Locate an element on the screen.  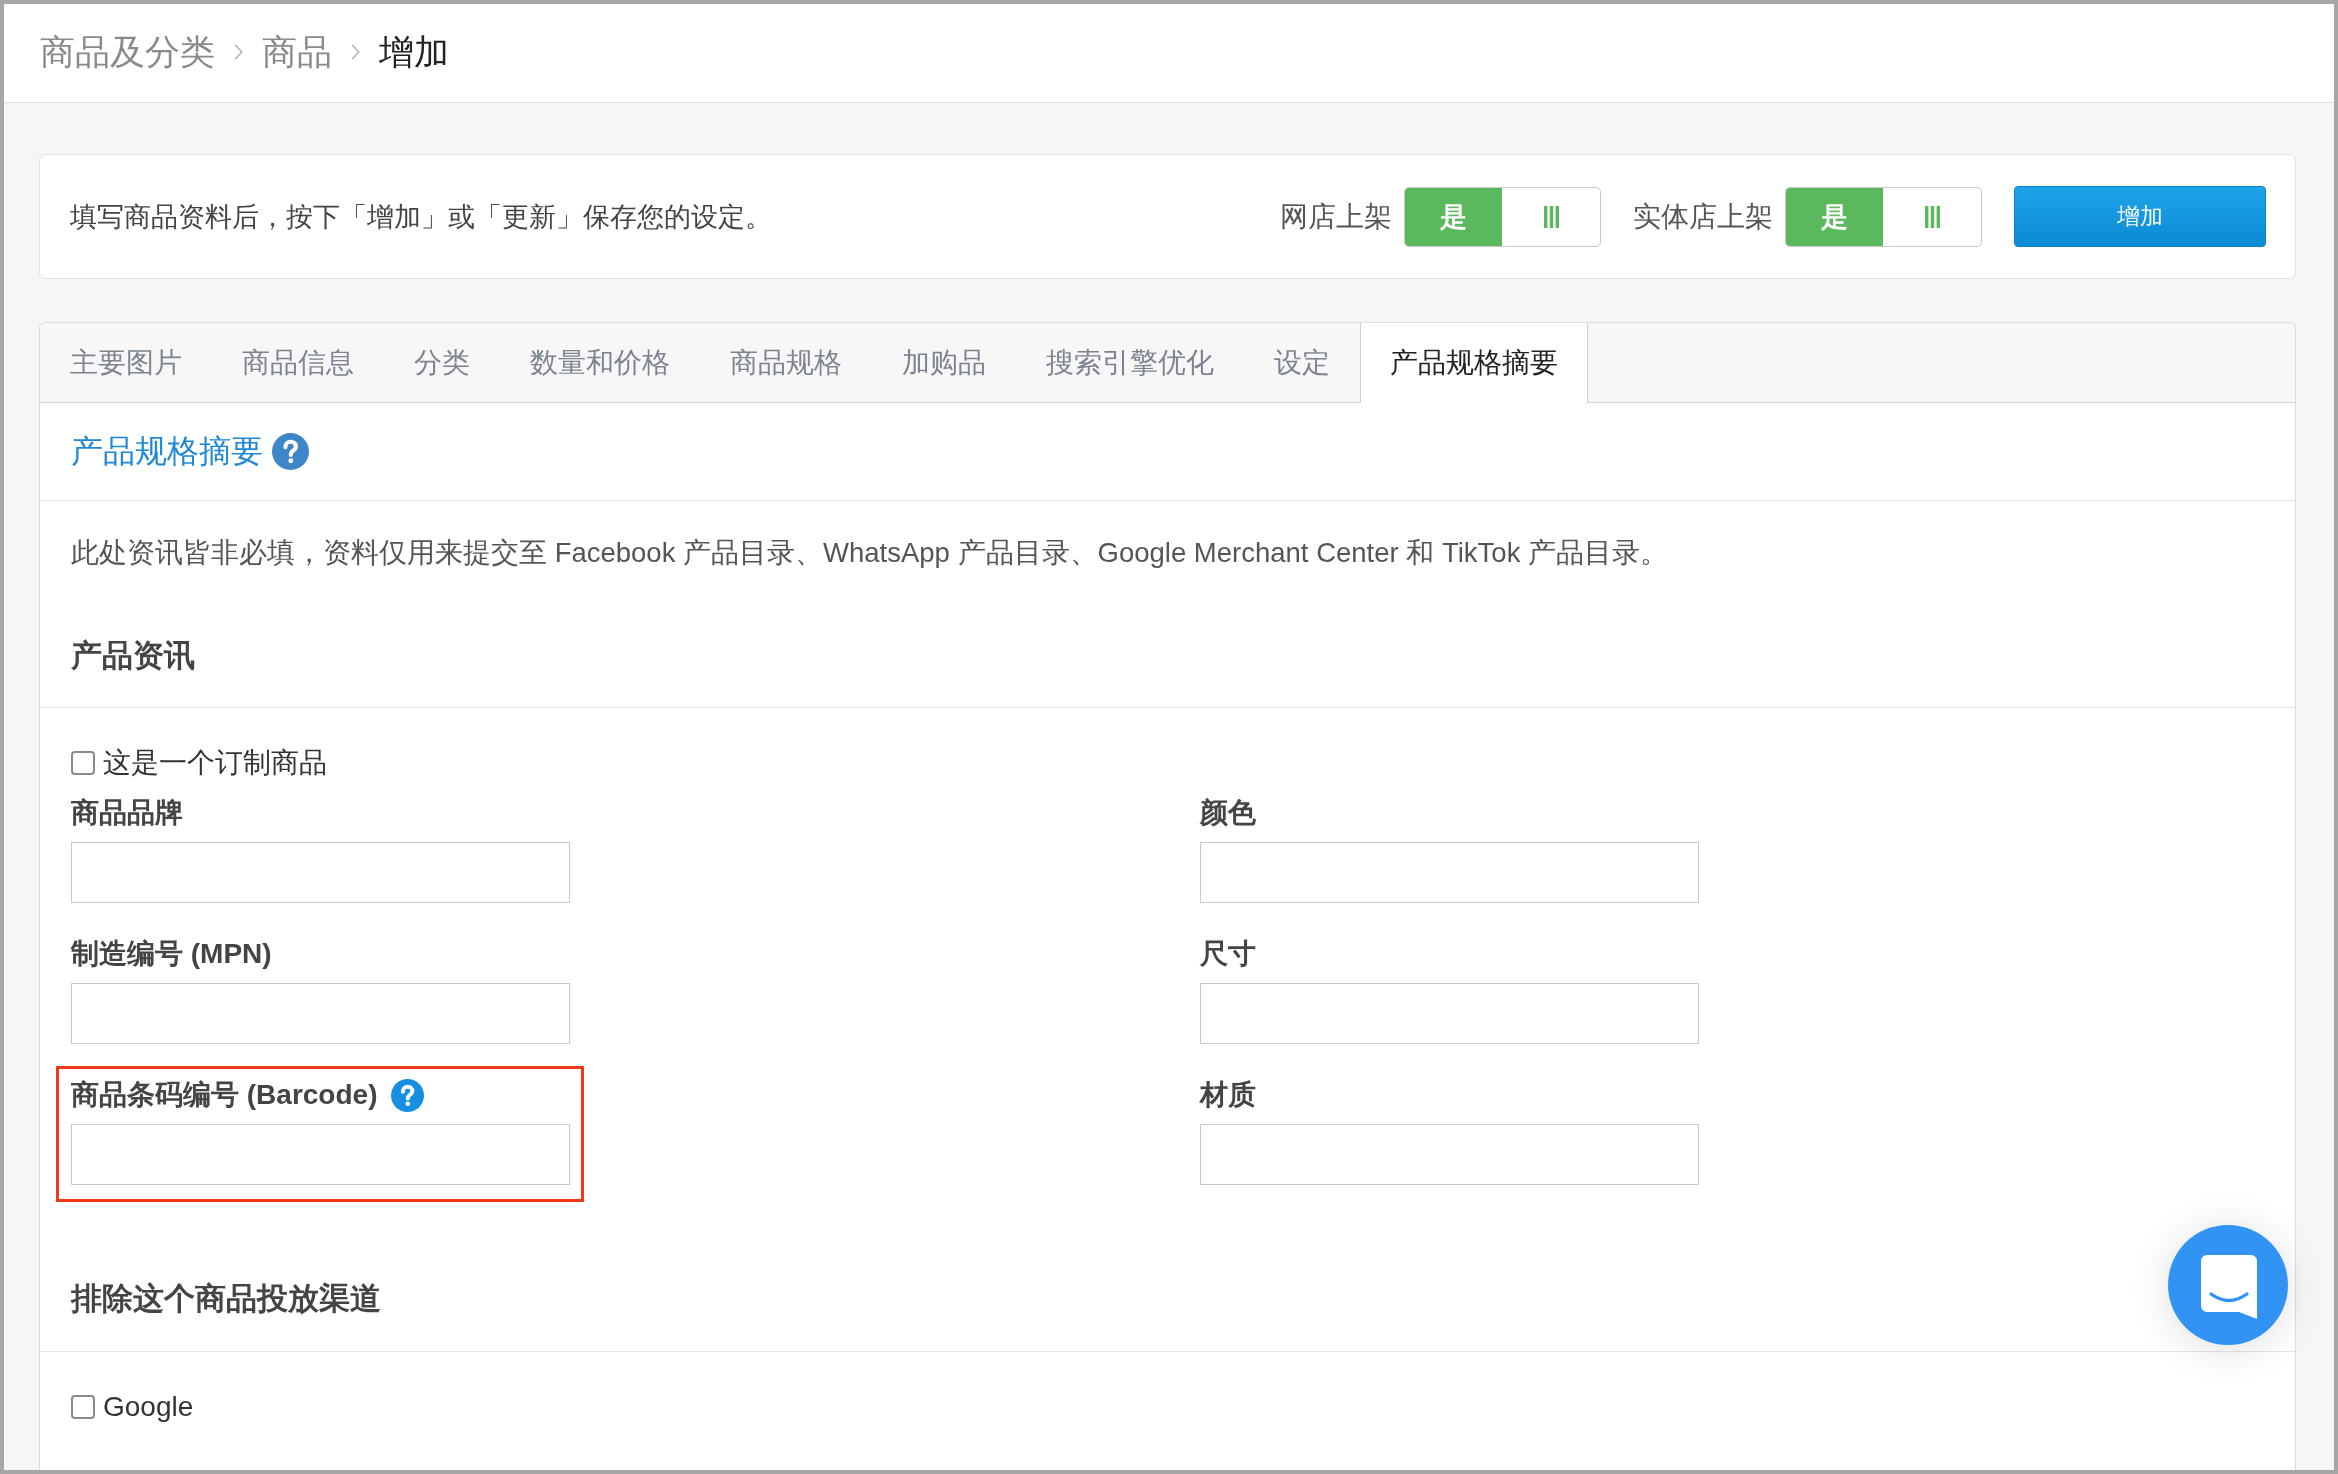
tab: 分类 is located at coordinates (442, 363).